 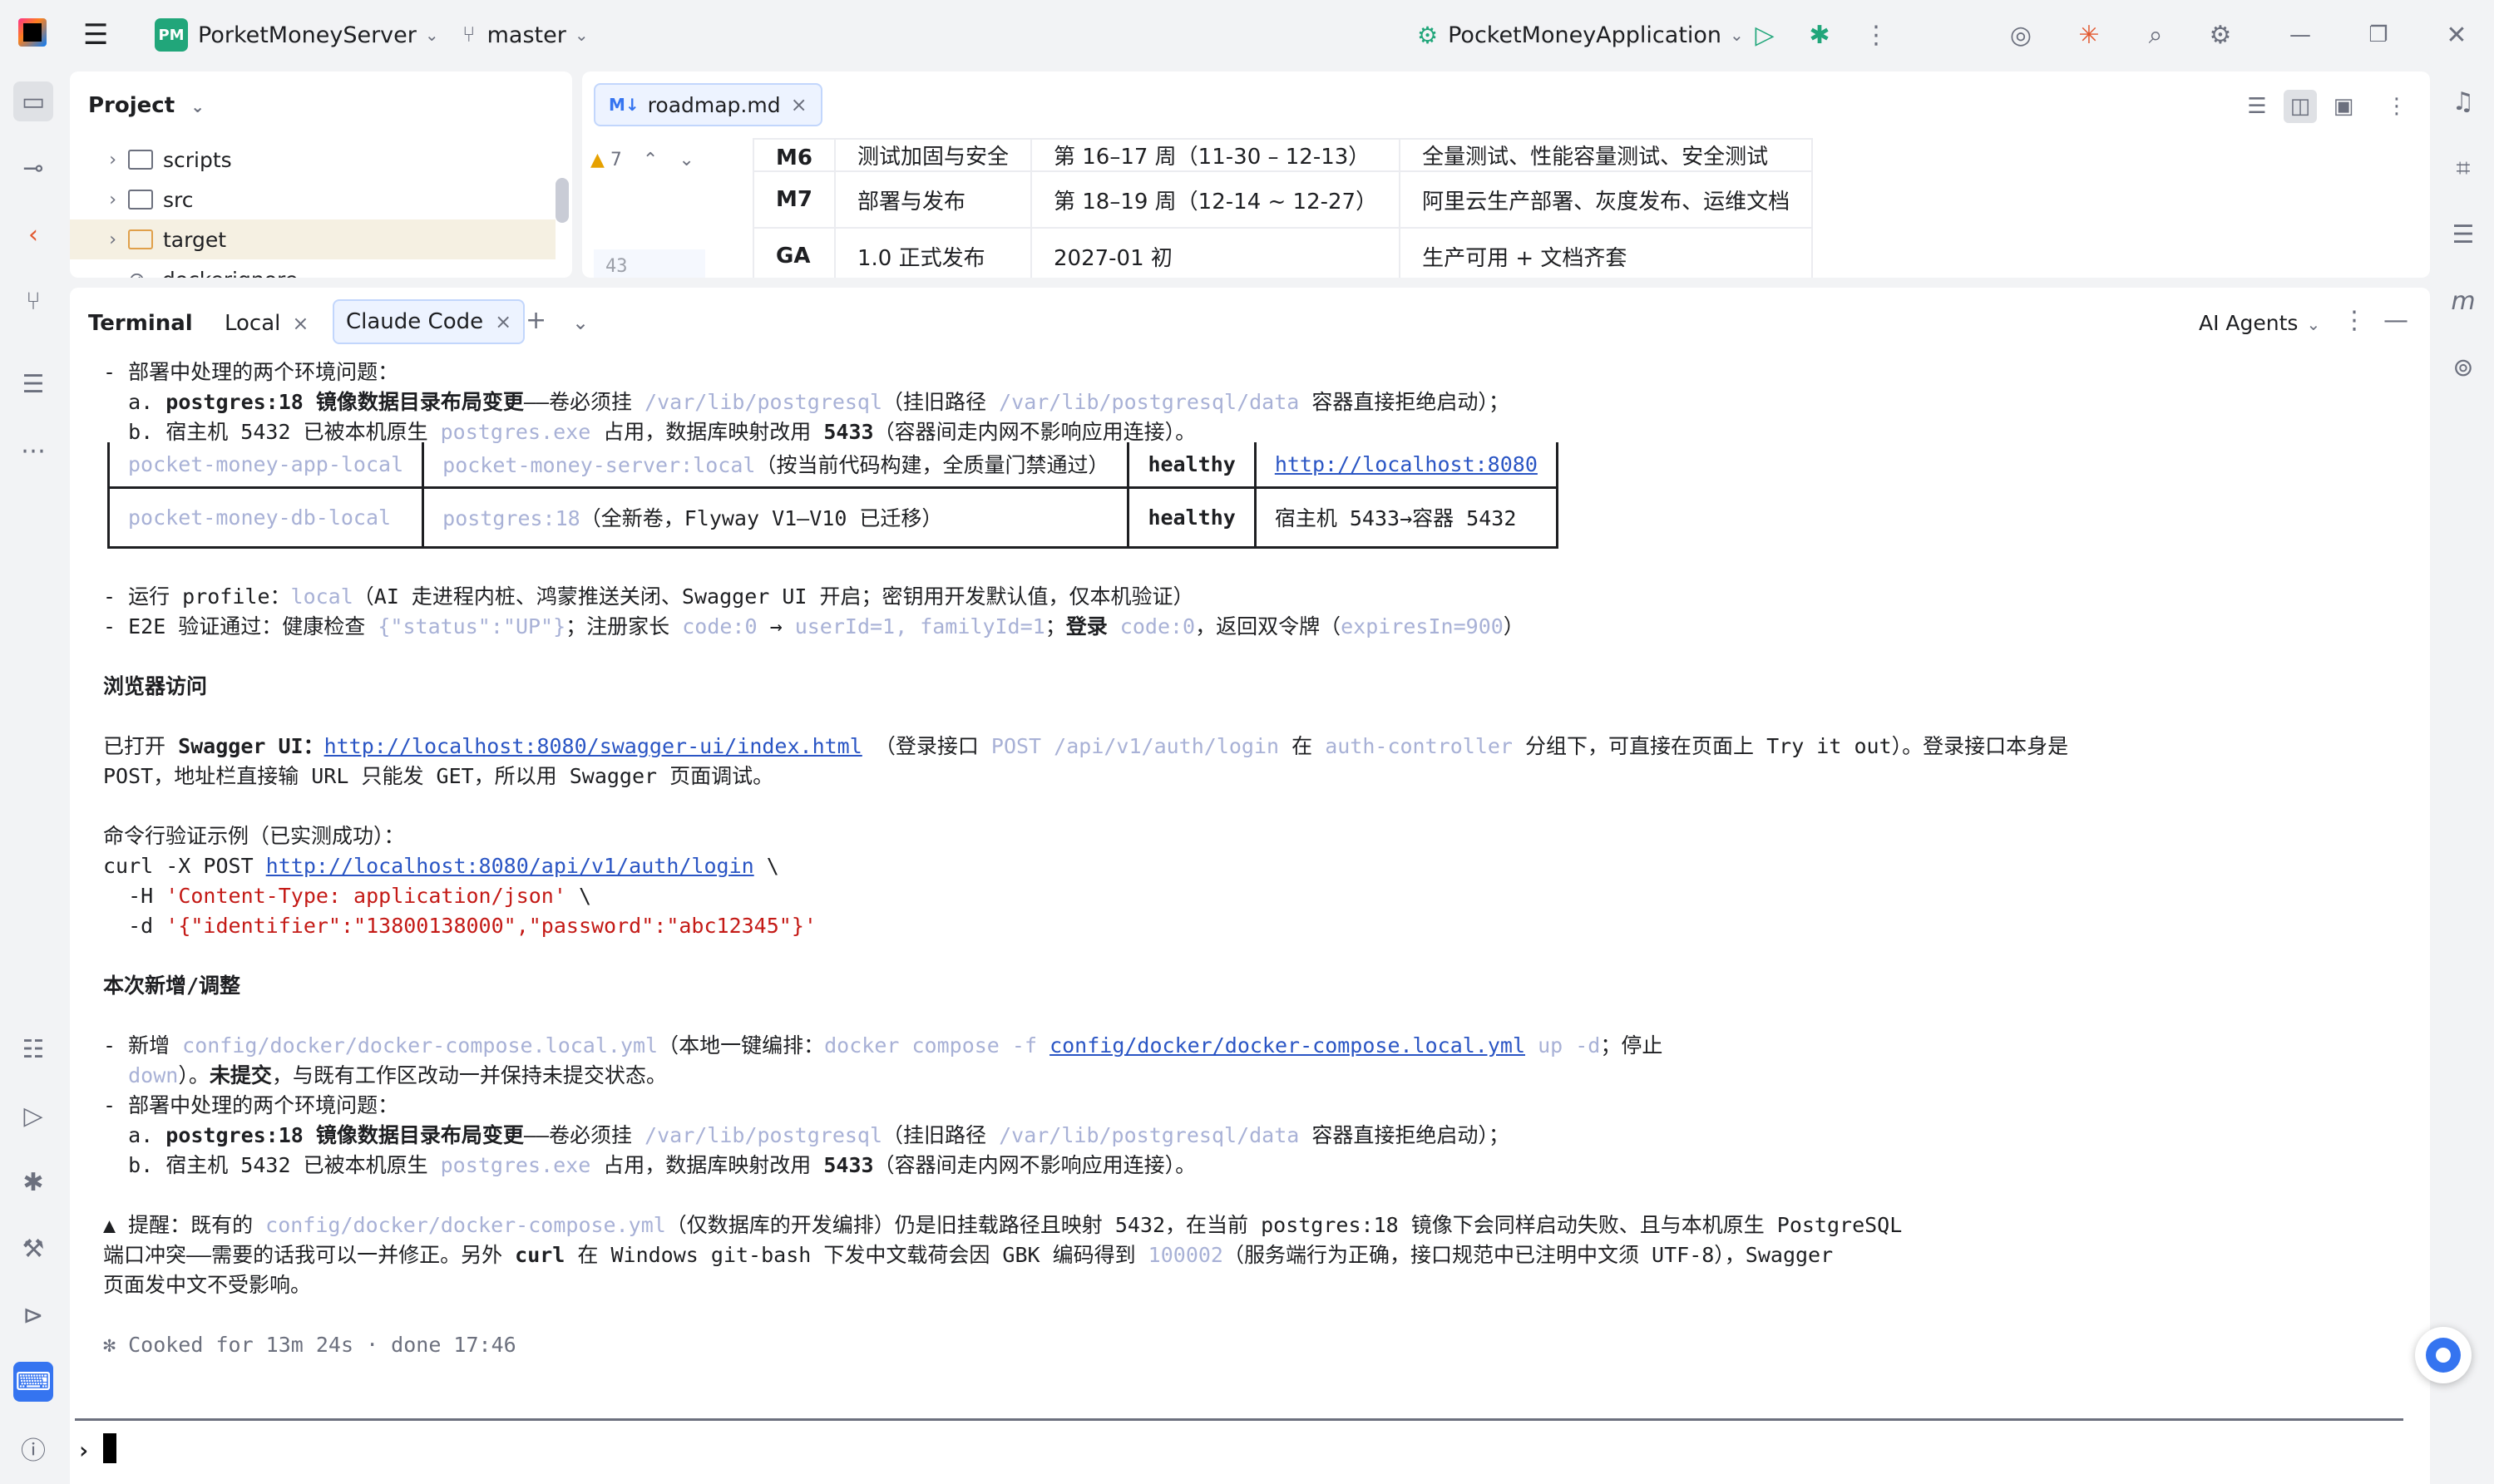 I want to click on terminal-line: 命令行验证示例（已实测成功）：, so click(x=254, y=836).